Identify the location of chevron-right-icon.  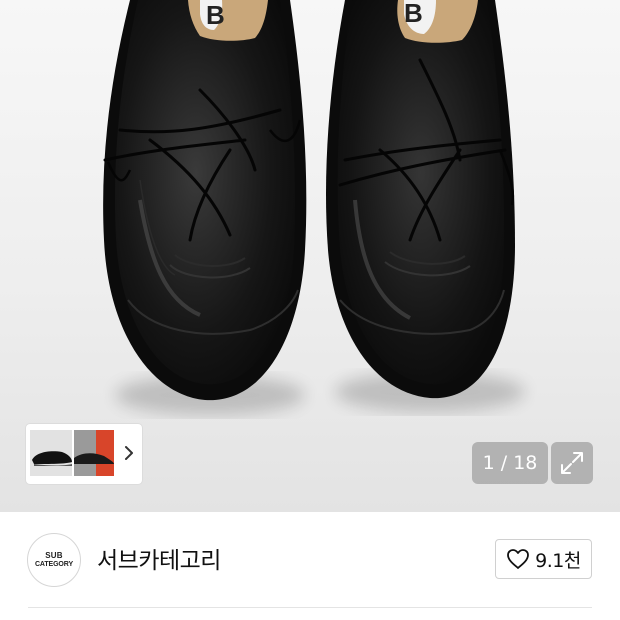
(129, 453).